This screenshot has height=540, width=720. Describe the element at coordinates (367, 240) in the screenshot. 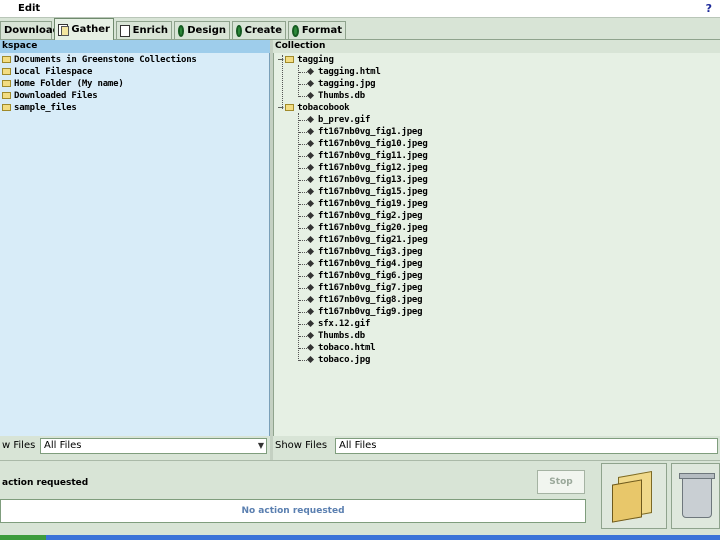

I see `collection-file: ft167nb0vg_fig21.jpeg` at that location.